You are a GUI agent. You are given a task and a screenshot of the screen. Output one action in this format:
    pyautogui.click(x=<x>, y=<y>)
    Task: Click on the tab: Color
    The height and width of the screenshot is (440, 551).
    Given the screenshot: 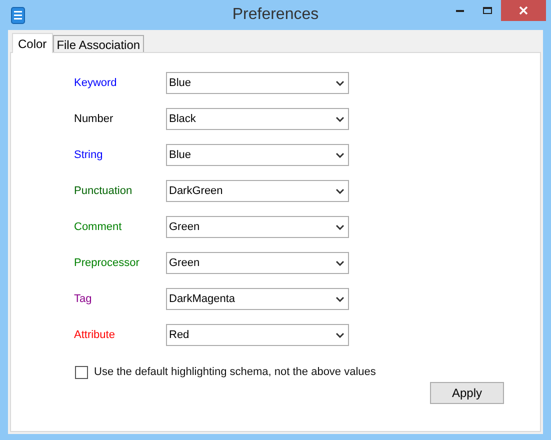 What is the action you would take?
    pyautogui.click(x=32, y=43)
    